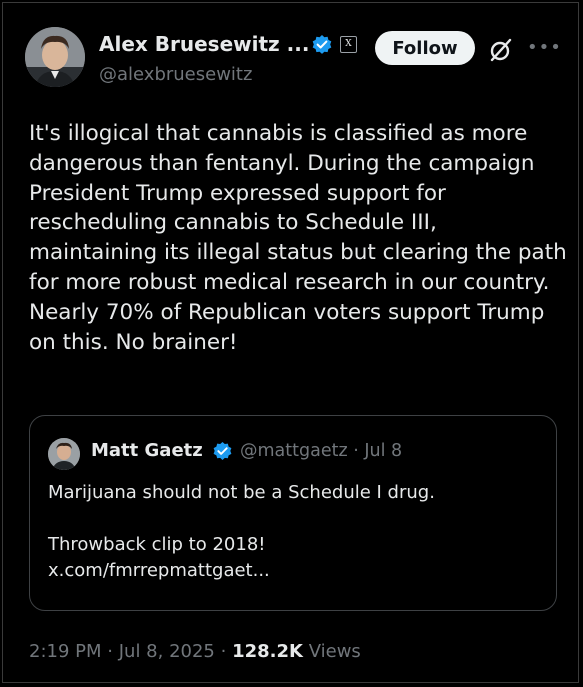 This screenshot has height=687, width=583. I want to click on quoted-author-avatar, so click(64, 454).